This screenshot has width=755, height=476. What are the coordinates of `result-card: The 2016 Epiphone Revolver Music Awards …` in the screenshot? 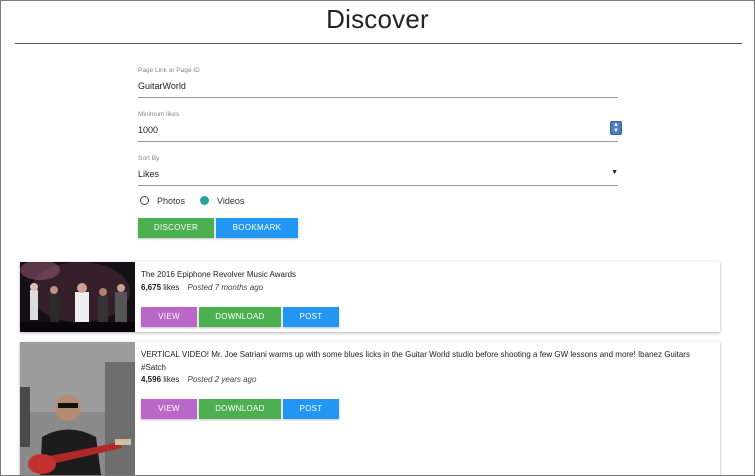 It's located at (370, 297).